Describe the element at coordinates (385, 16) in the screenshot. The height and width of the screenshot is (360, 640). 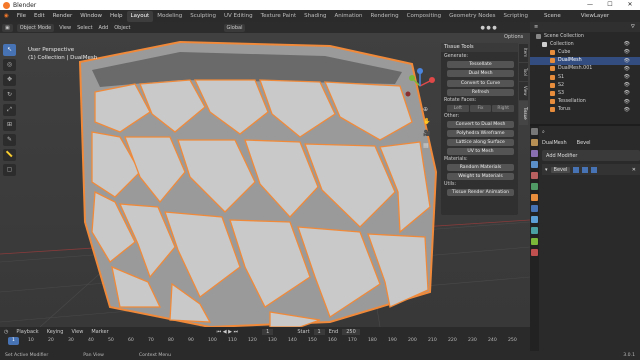
I see `tab-rendering: Rendering` at that location.